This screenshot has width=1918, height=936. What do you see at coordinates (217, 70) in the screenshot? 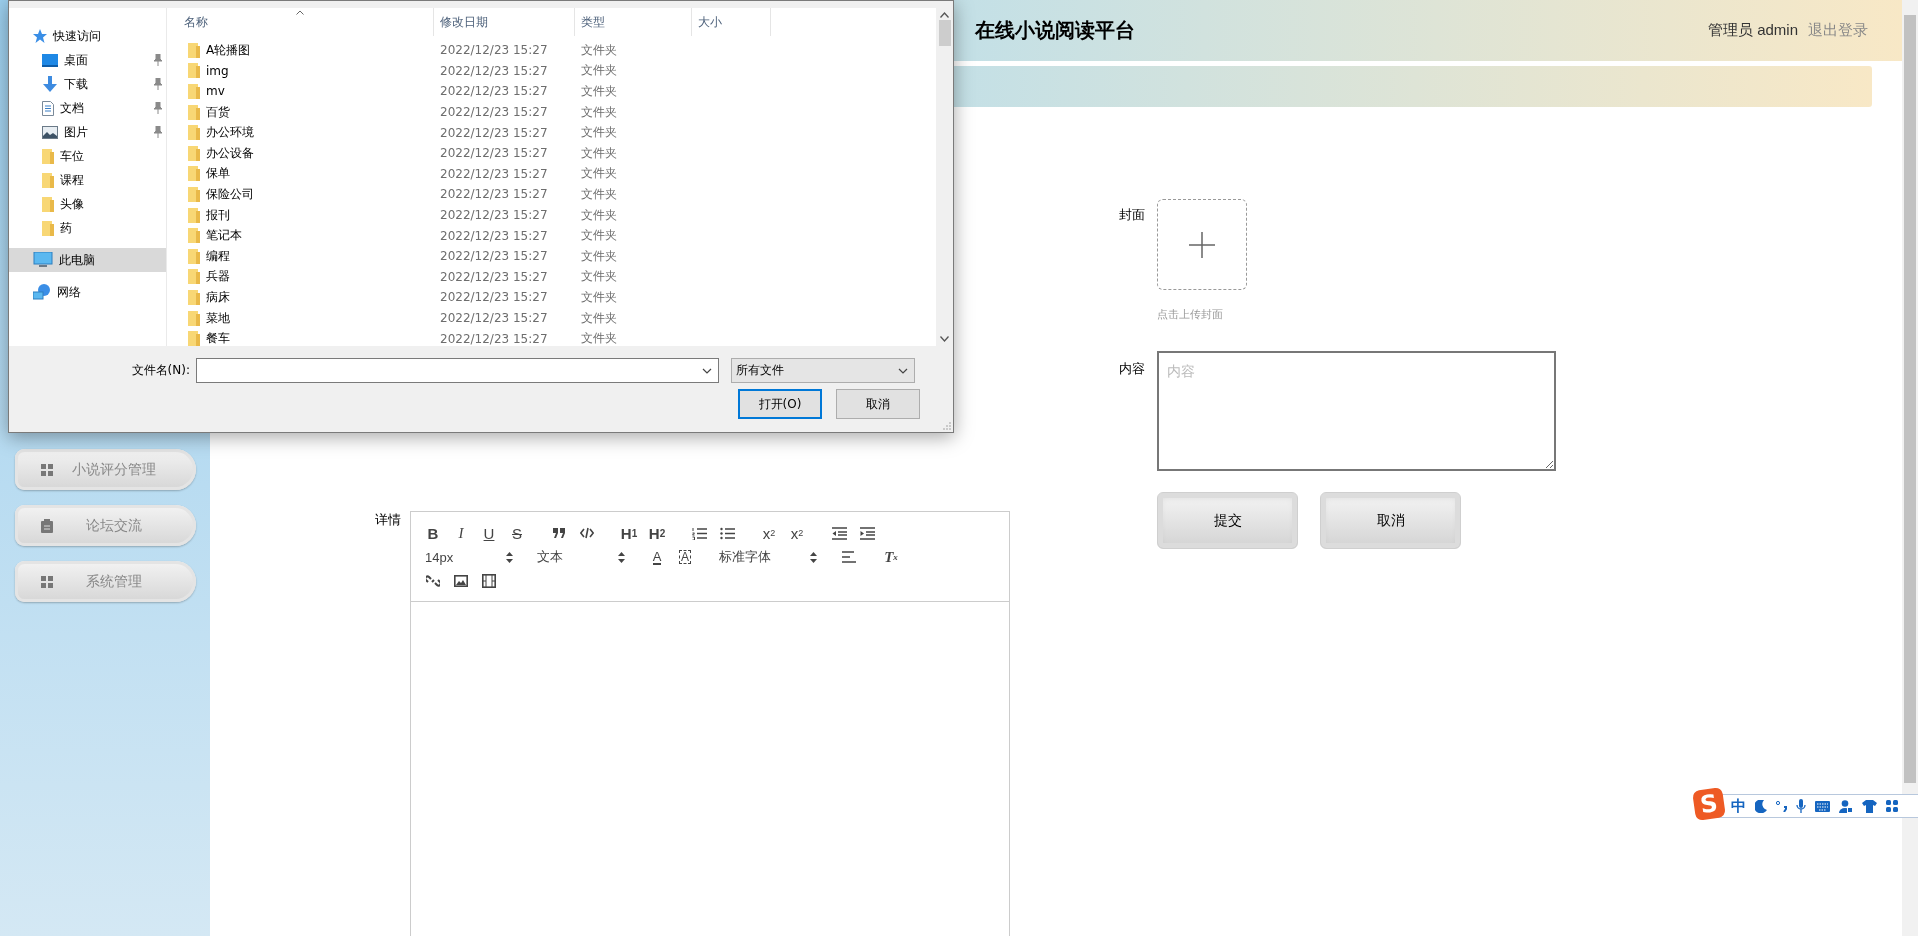
I see `file-name: img` at bounding box center [217, 70].